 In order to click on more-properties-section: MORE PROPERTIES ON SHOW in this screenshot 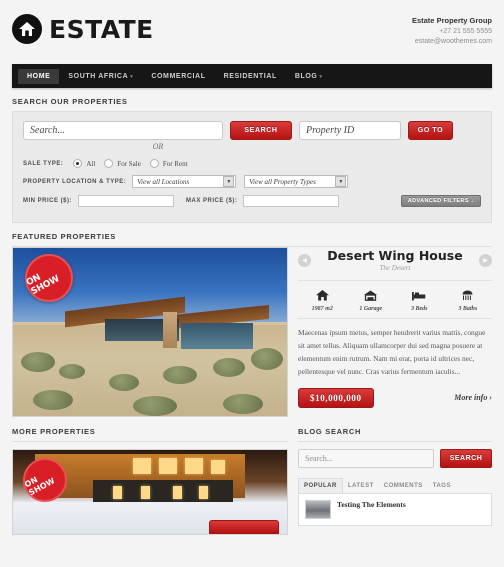, I will do `click(150, 481)`.